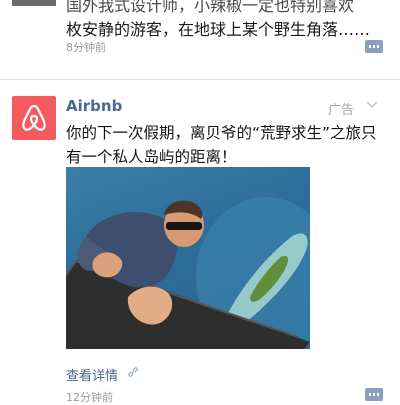 This screenshot has height=405, width=400. What do you see at coordinates (89, 397) in the screenshot?
I see `ad-post-time: 12分钟前` at bounding box center [89, 397].